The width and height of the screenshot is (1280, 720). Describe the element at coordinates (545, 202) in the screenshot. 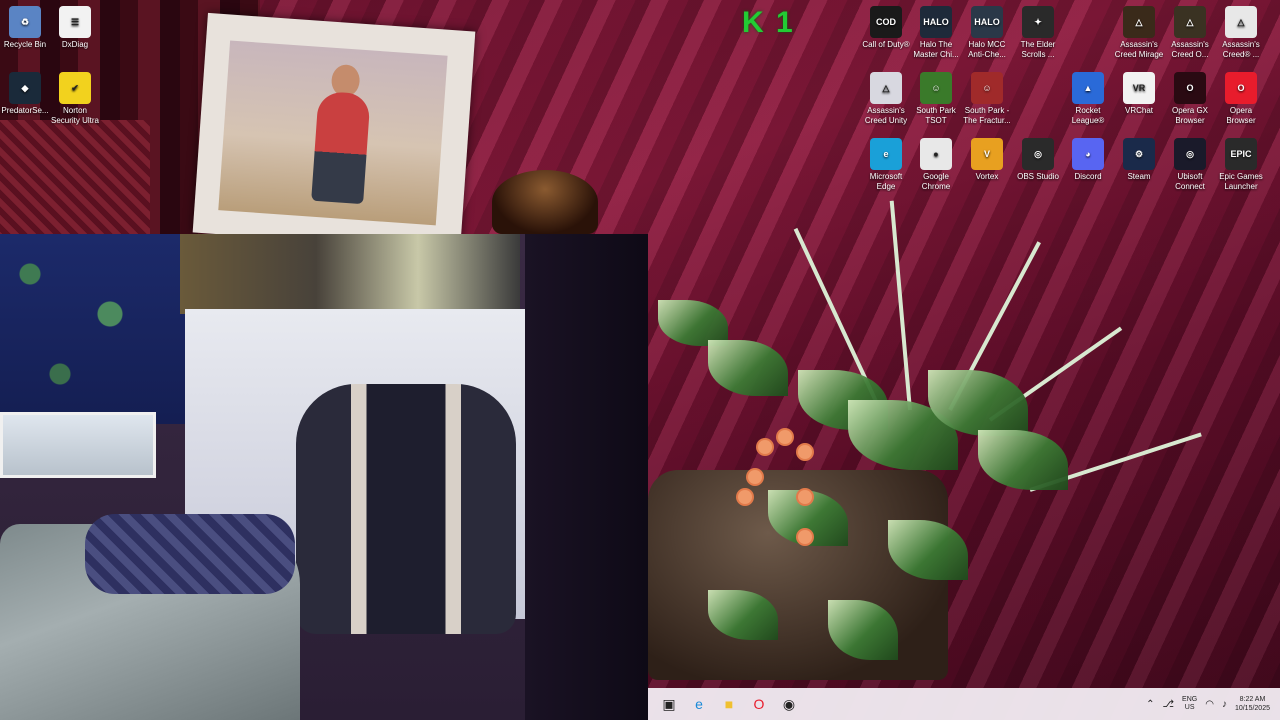

I see `wallpaper-lamp` at that location.